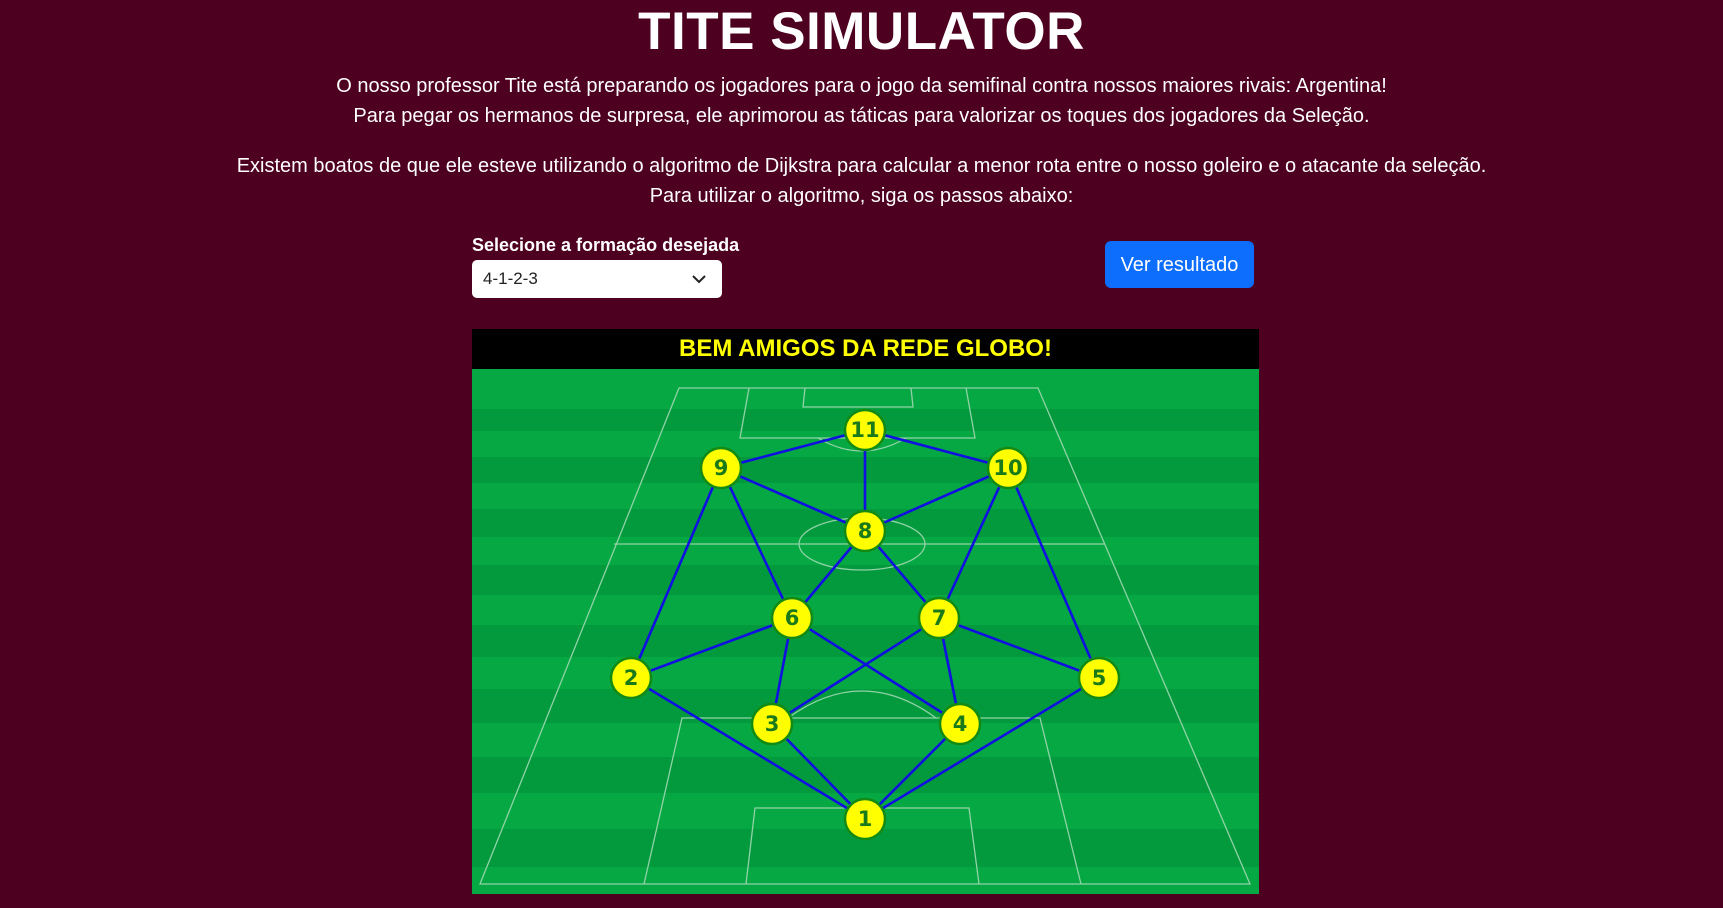 The image size is (1723, 908). I want to click on player-node-2: 2, so click(631, 678).